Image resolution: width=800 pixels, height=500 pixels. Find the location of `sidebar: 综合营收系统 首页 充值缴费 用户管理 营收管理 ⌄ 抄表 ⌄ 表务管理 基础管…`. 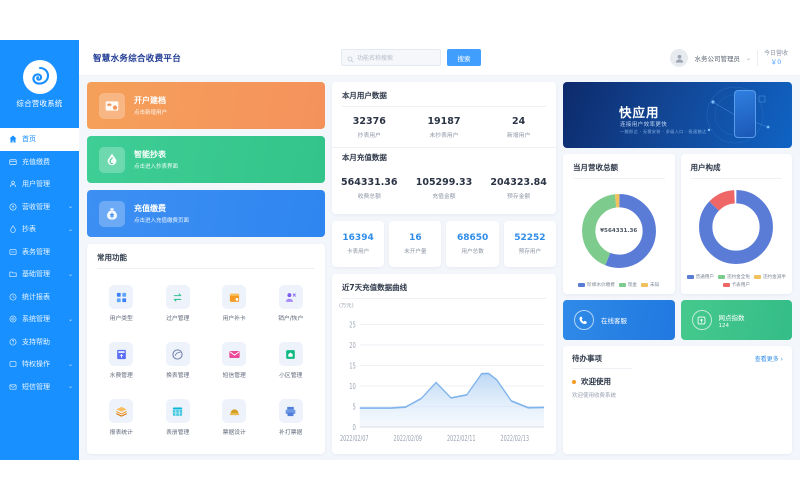

sidebar: 综合营收系统 首页 充值缴费 用户管理 营收管理 ⌄ 抄表 ⌄ 表务管理 基础管… is located at coordinates (39, 250).